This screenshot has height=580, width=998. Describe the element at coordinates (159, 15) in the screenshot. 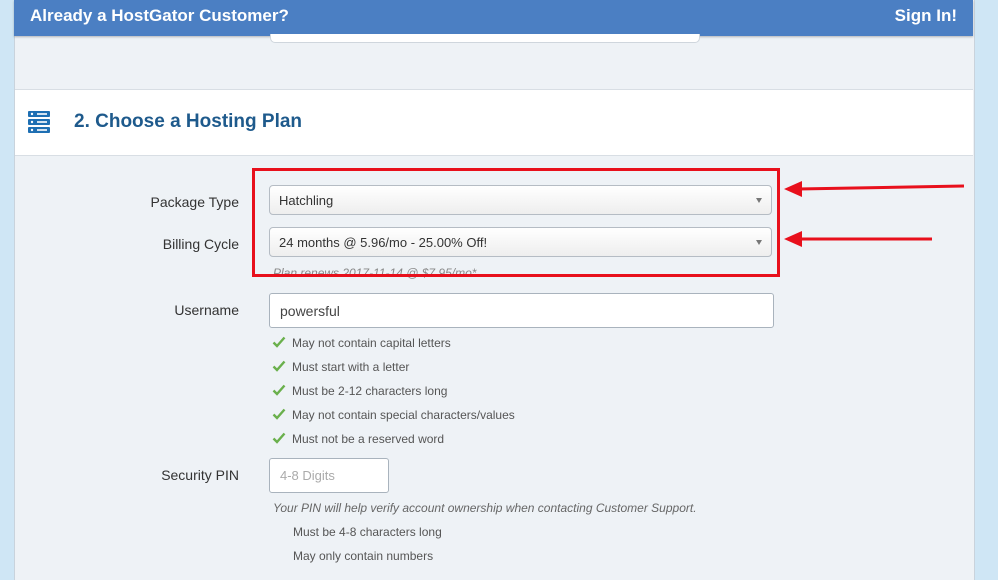

I see `customer-prompt-text: Already a HostGator Customer?` at that location.